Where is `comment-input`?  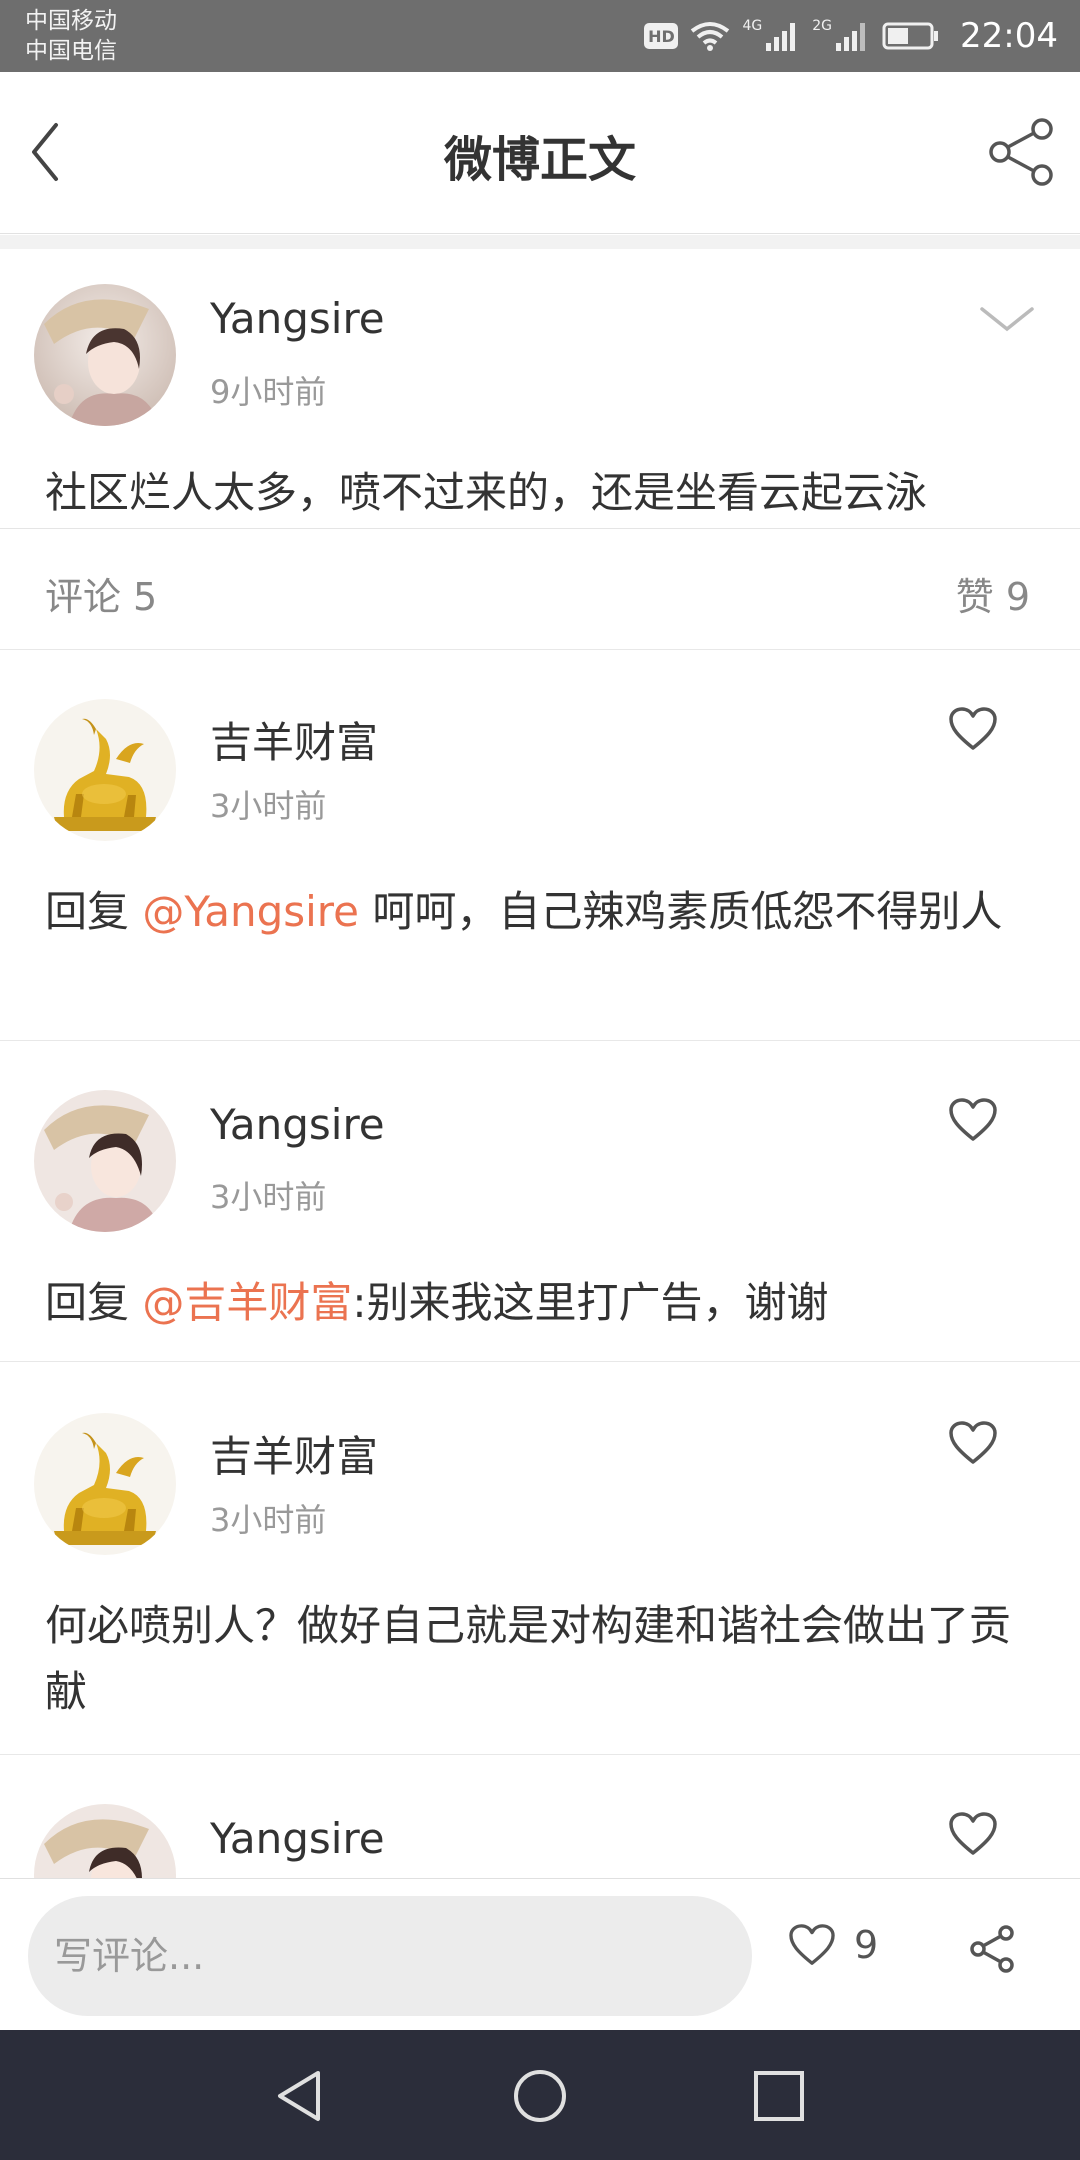 comment-input is located at coordinates (390, 1956).